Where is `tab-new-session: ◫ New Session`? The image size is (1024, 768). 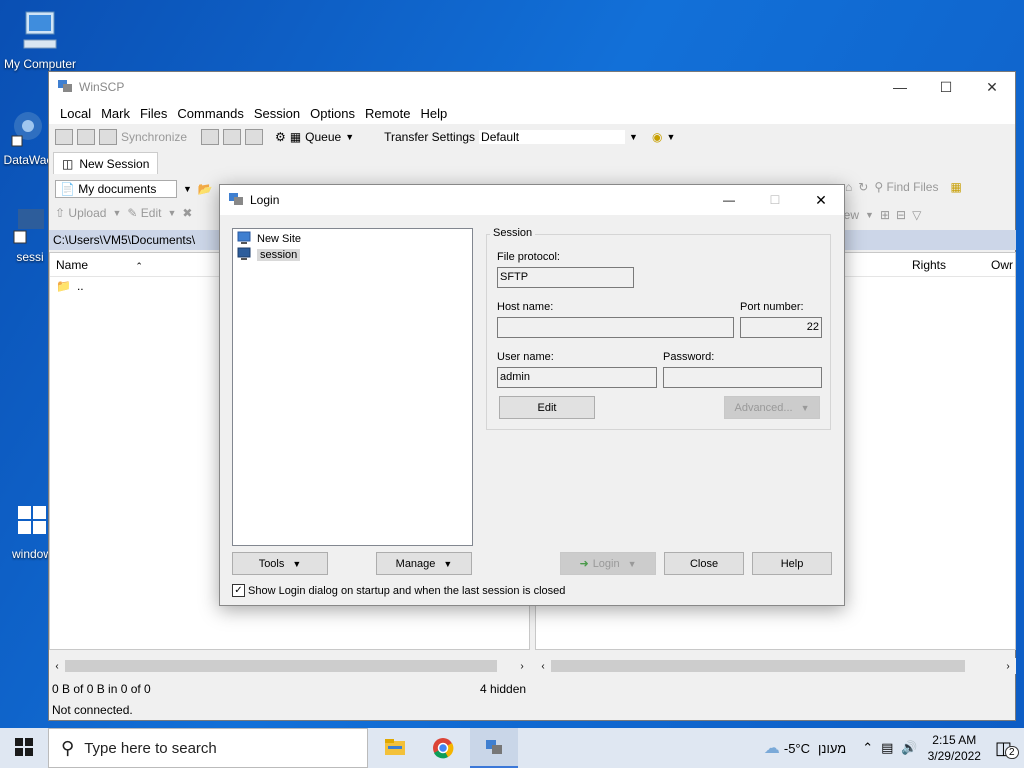 tab-new-session: ◫ New Session is located at coordinates (106, 163).